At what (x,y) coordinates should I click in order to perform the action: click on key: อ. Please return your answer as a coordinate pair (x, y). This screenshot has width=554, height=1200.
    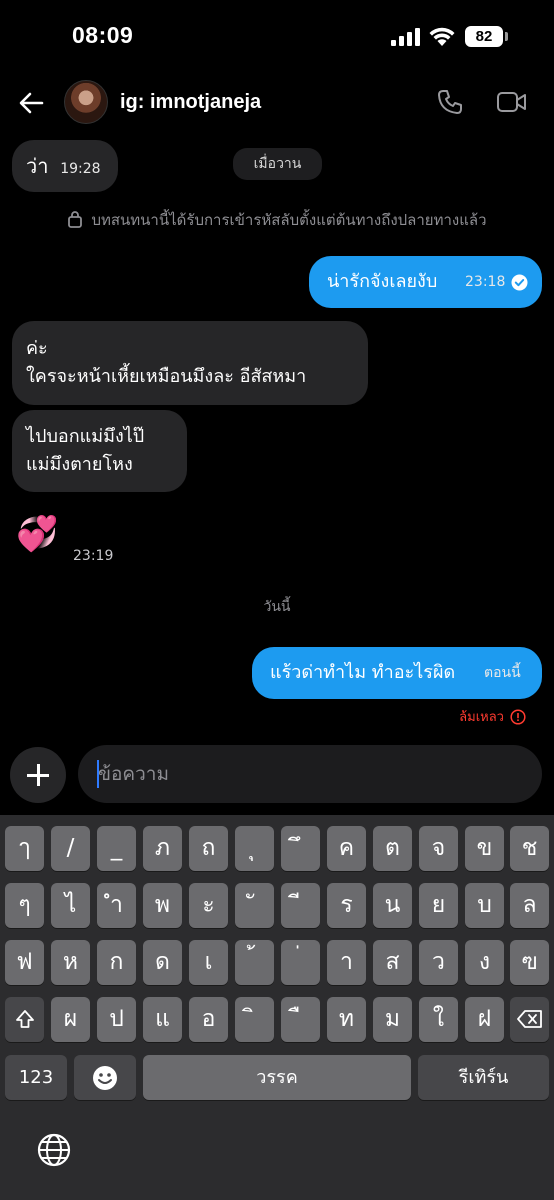
    Looking at the image, I should click on (208, 1019).